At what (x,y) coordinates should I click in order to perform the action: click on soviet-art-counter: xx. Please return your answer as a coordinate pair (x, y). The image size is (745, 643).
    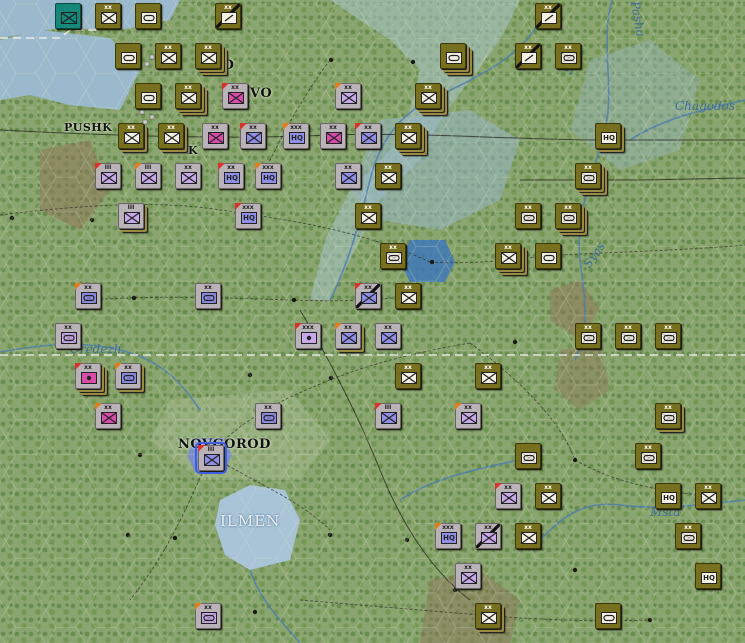
    Looking at the image, I should click on (88, 376).